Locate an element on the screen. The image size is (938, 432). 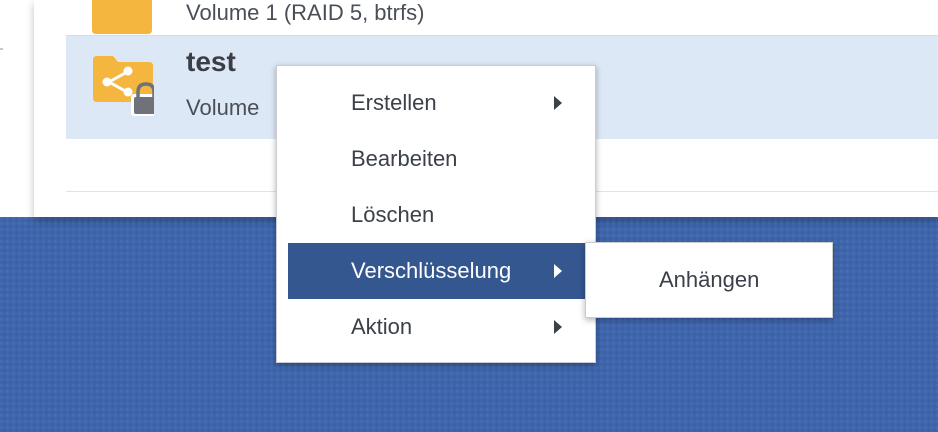
window-edge-mark is located at coordinates (1, 49).